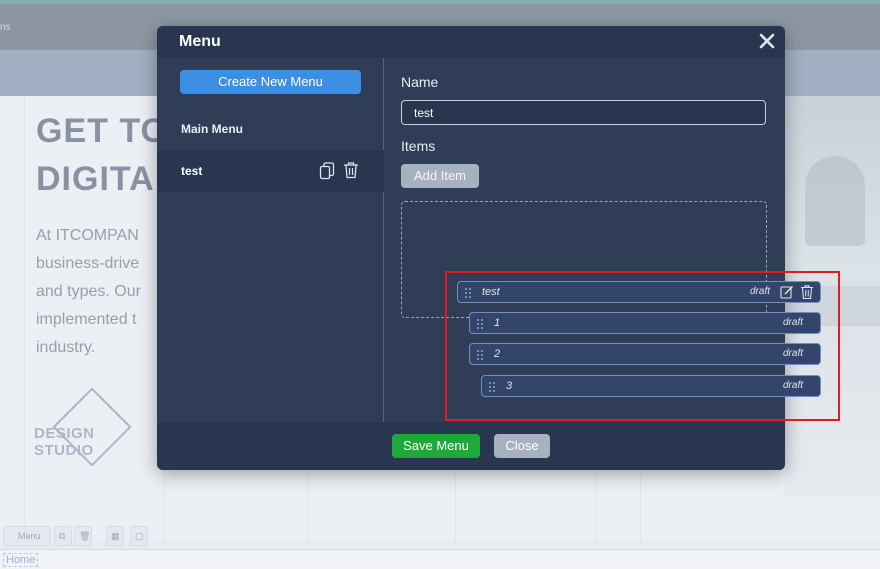 This screenshot has height=569, width=880. What do you see at coordinates (497, 354) in the screenshot?
I see `menu-item-label: 2` at bounding box center [497, 354].